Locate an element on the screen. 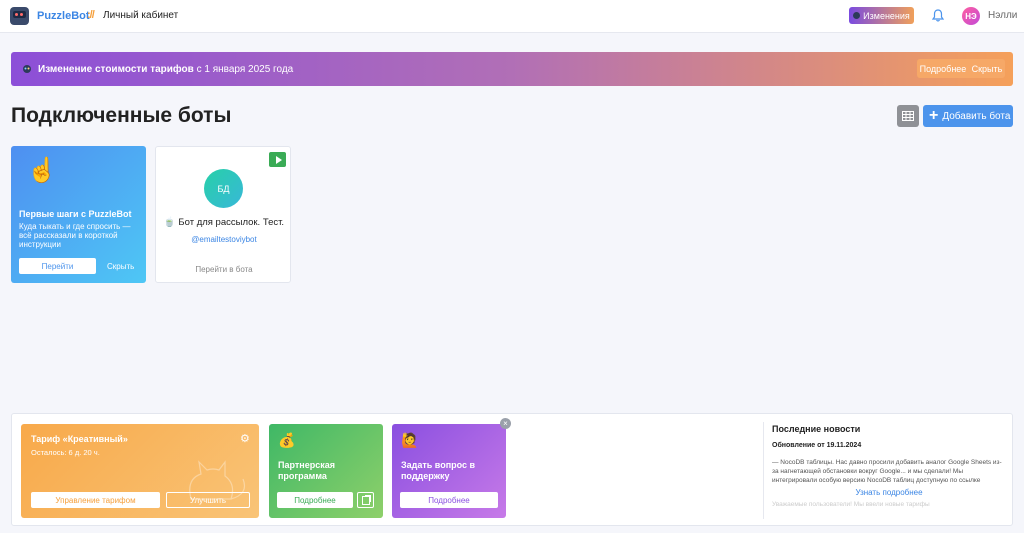  first-steps-hide-button: Скрыть is located at coordinates (120, 266).